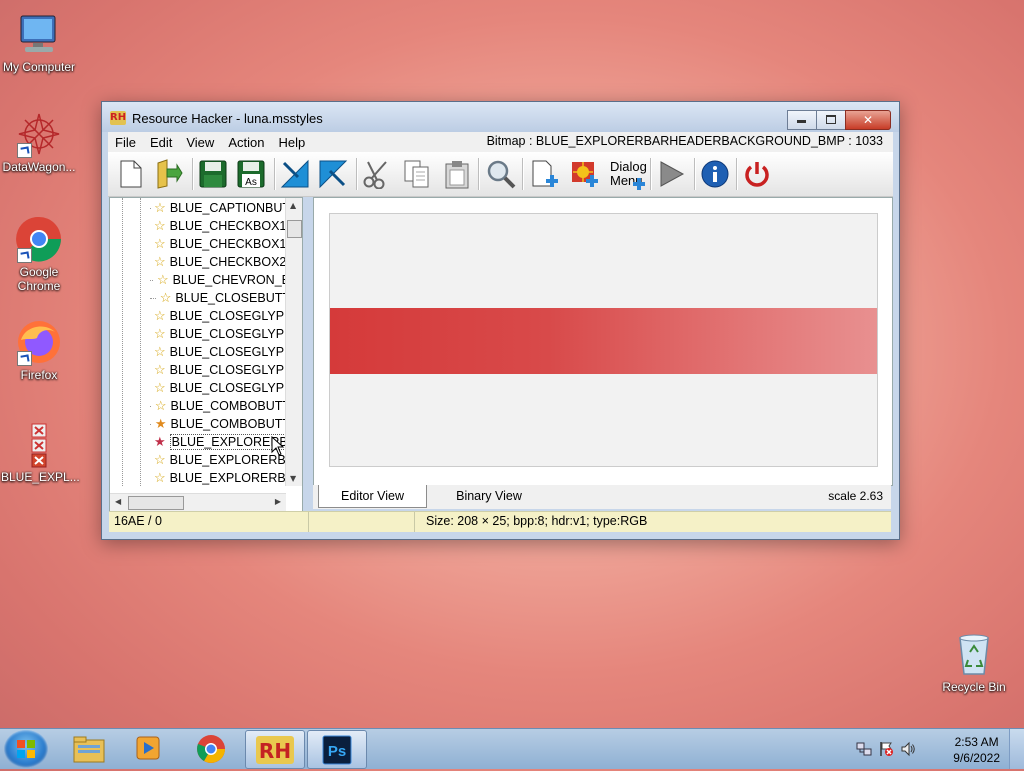 Image resolution: width=1024 pixels, height=771 pixels. What do you see at coordinates (868, 120) in the screenshot?
I see `close-button` at bounding box center [868, 120].